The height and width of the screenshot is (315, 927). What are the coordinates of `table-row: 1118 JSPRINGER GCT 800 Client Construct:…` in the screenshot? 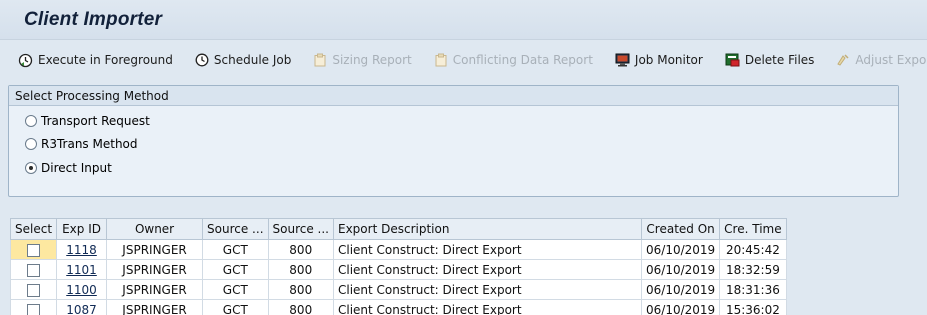 It's located at (398, 249).